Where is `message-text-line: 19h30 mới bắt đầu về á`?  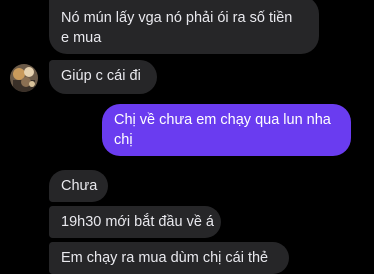
message-text-line: 19h30 mới bắt đầu về á is located at coordinates (138, 222).